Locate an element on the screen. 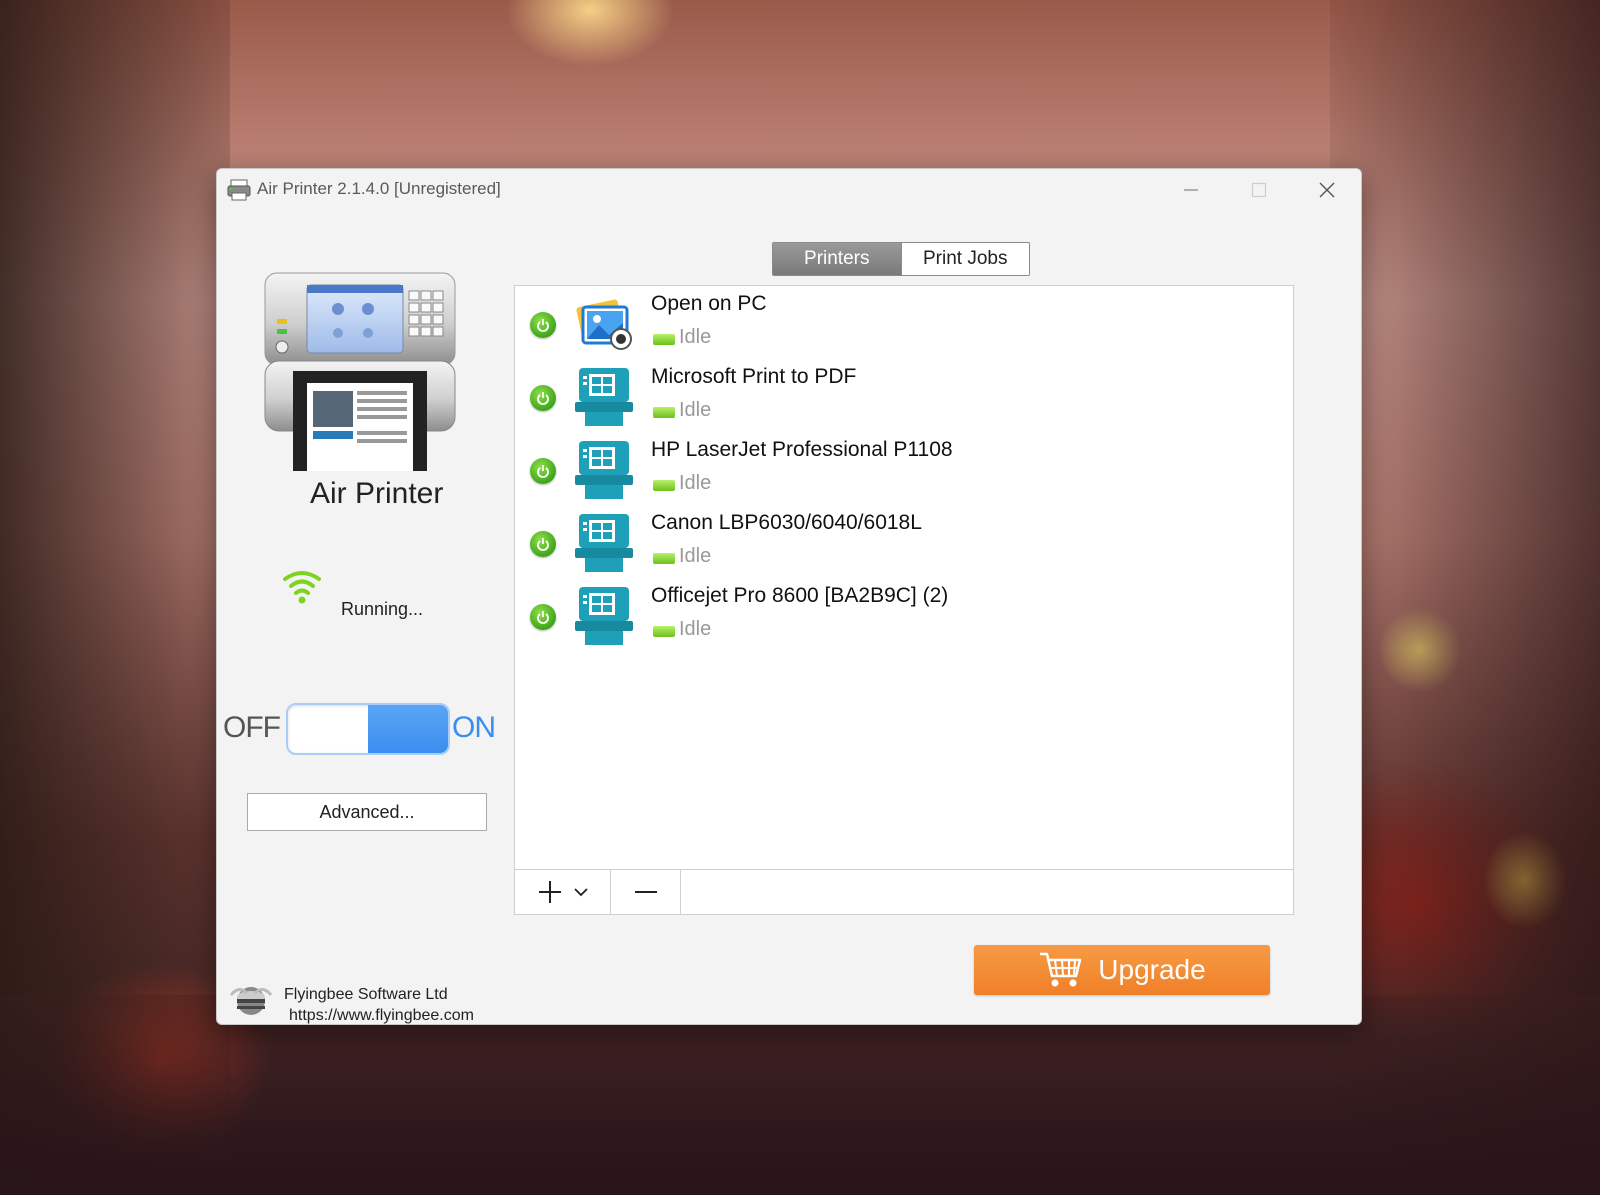 The image size is (1600, 1195). printer-row: Officejet Pro 8600 [BA2B9C] (2) Idle is located at coordinates (904, 615).